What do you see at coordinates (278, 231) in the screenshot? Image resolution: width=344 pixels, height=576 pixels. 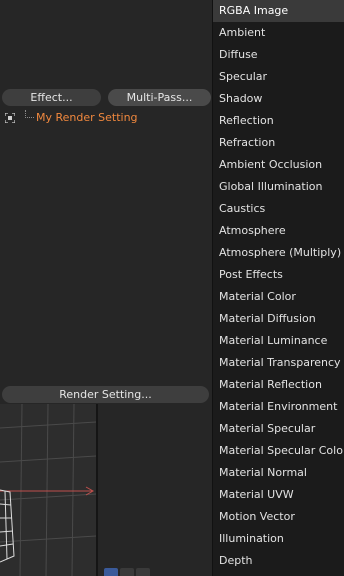 I see `menu-item: Atmosphere` at bounding box center [278, 231].